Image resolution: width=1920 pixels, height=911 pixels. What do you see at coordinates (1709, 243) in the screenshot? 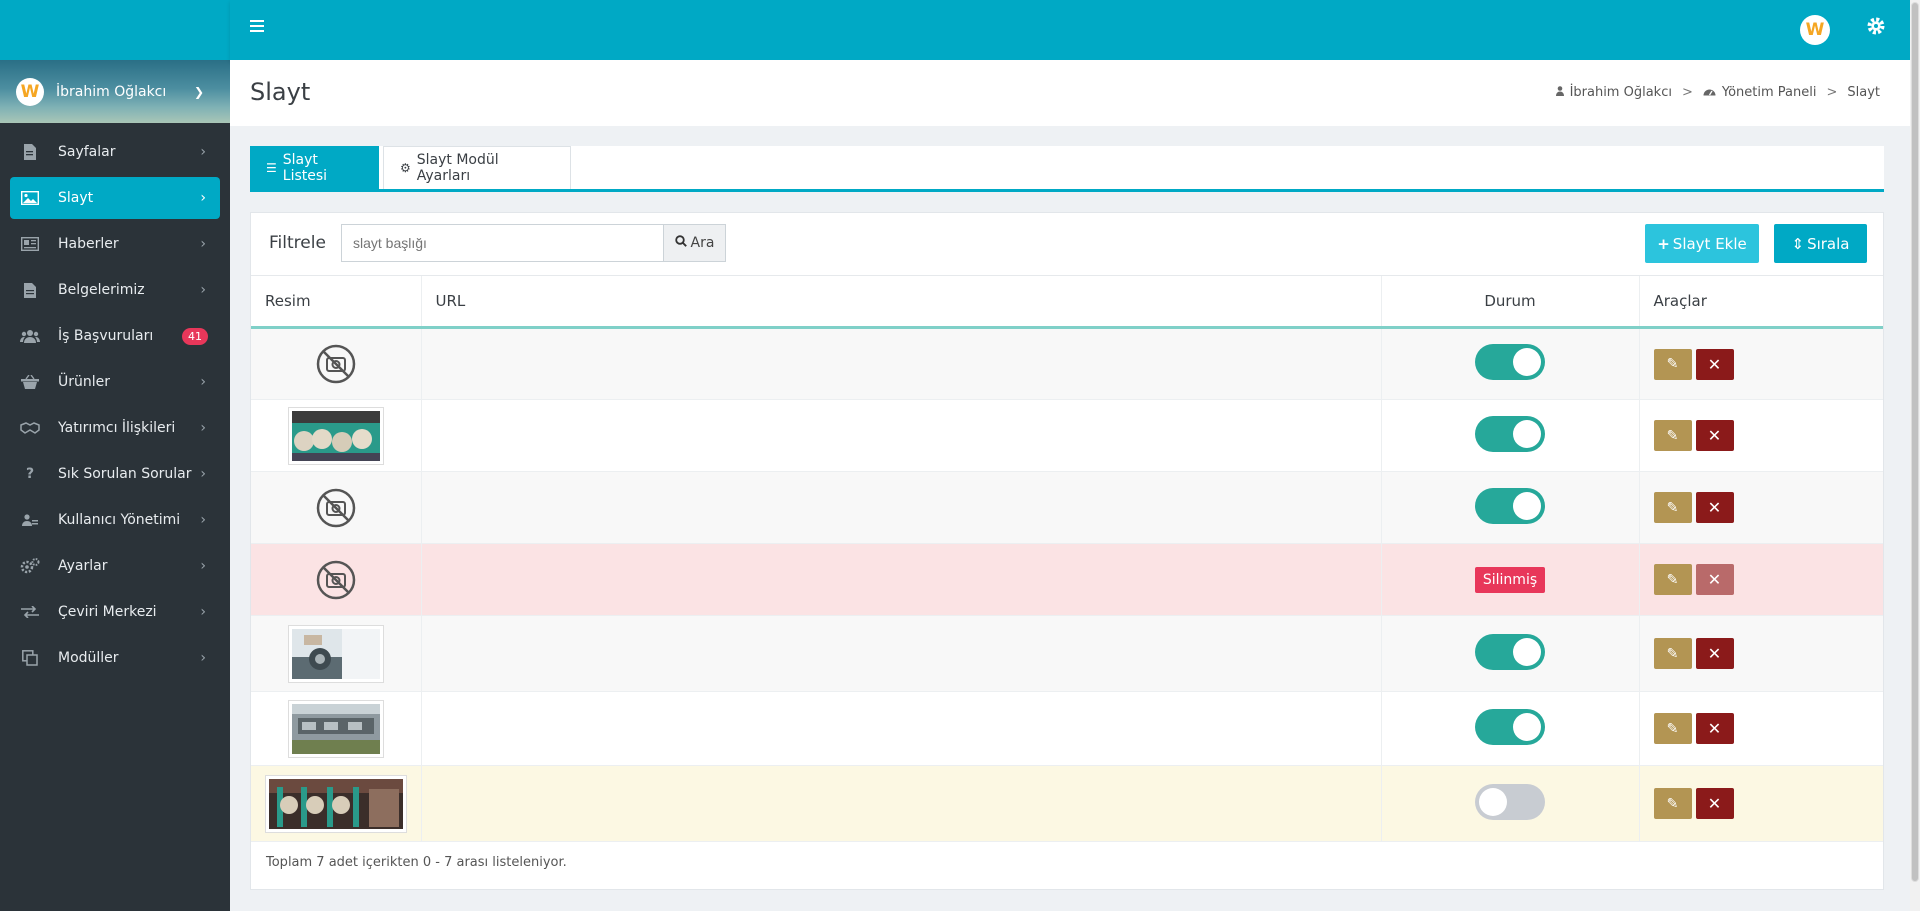
I see `add-slide-label: Slayt Ekle` at bounding box center [1709, 243].